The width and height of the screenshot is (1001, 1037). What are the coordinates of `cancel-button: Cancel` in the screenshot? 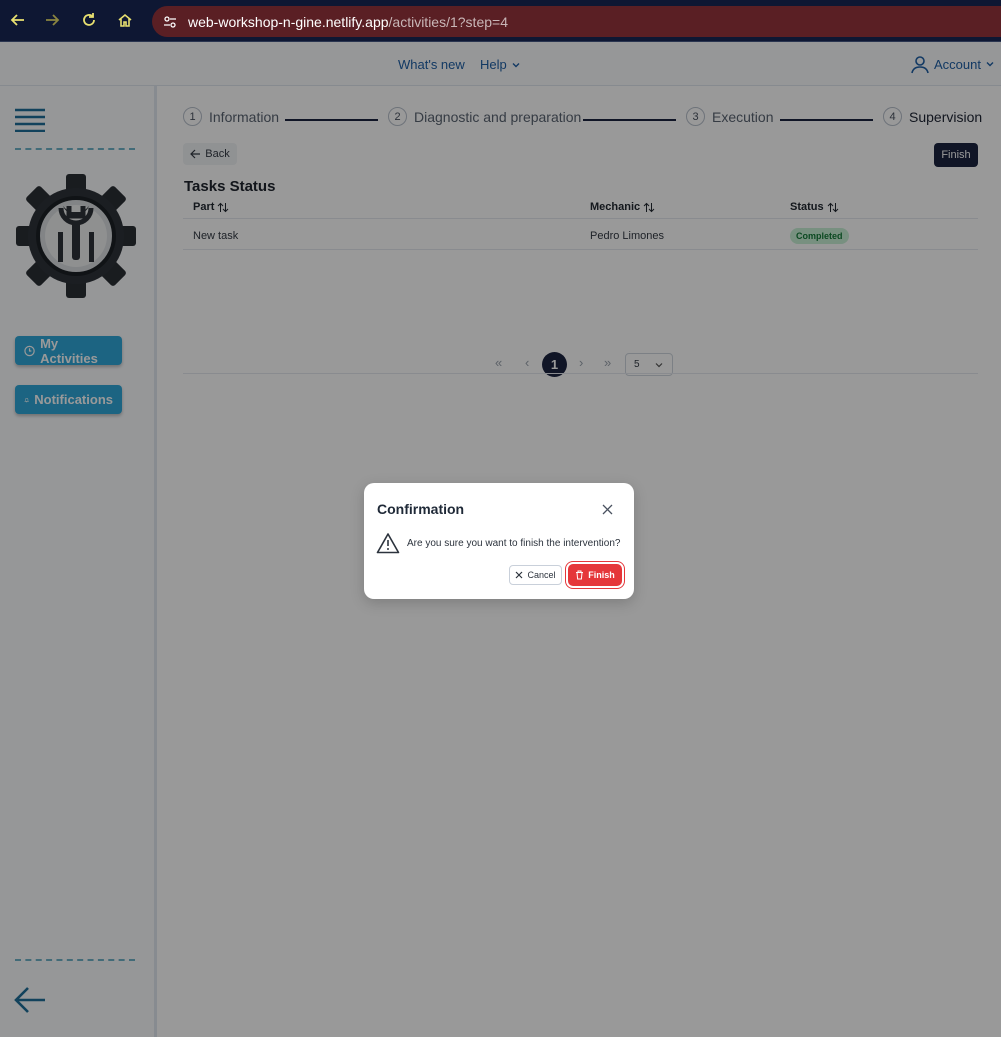 It's located at (535, 575).